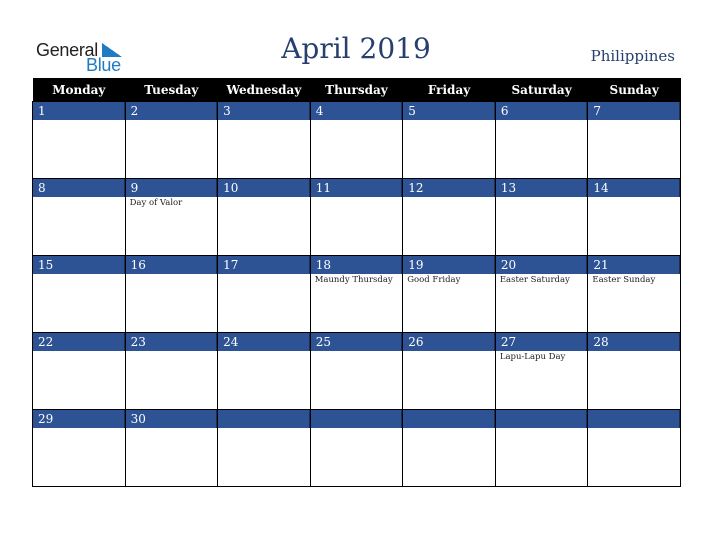  I want to click on weekday-header: Wednesday, so click(264, 90).